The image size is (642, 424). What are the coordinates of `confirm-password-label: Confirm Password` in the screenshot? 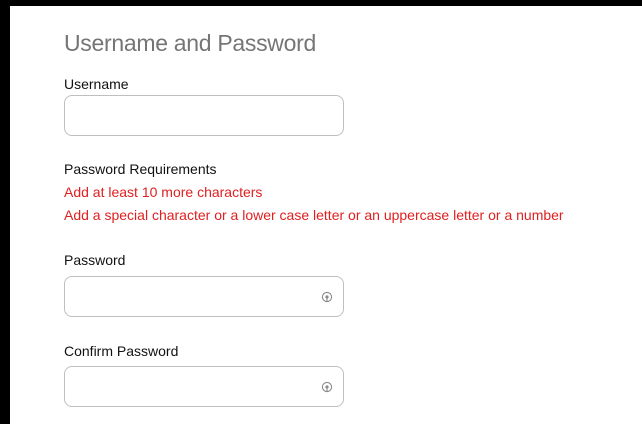 It's located at (121, 351).